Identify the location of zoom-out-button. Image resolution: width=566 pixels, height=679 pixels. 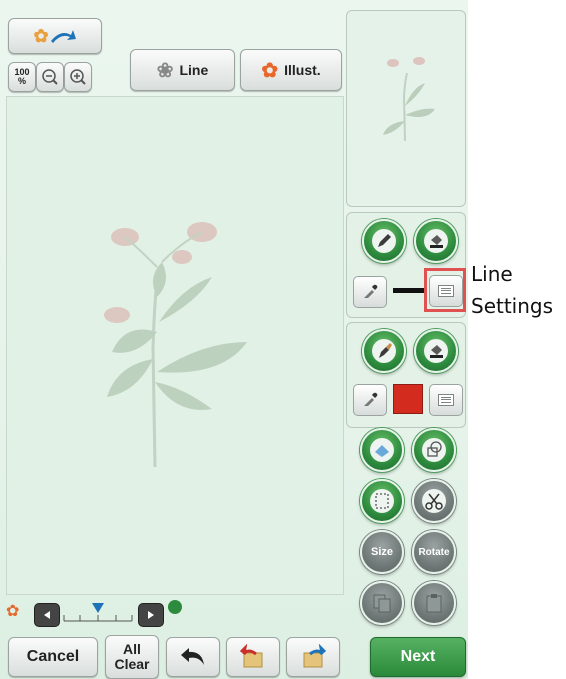
(50, 77).